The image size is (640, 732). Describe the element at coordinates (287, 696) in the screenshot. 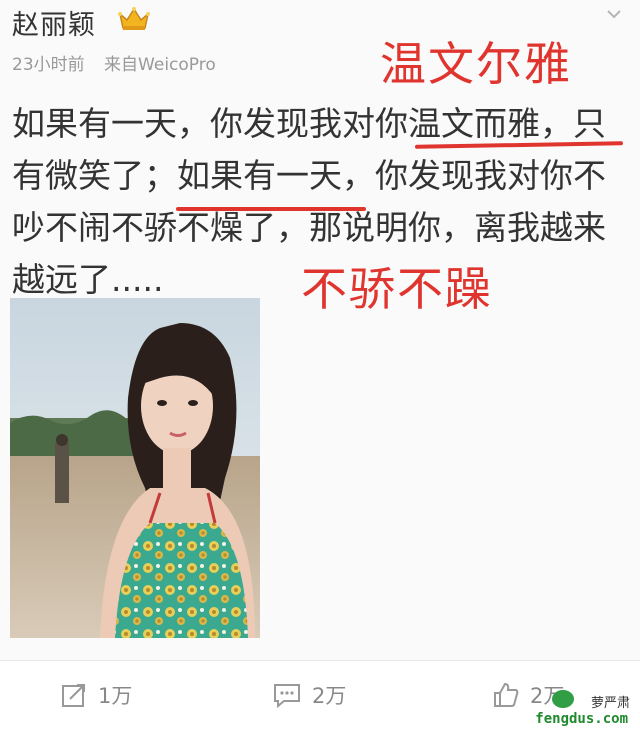

I see `comment-icon` at that location.